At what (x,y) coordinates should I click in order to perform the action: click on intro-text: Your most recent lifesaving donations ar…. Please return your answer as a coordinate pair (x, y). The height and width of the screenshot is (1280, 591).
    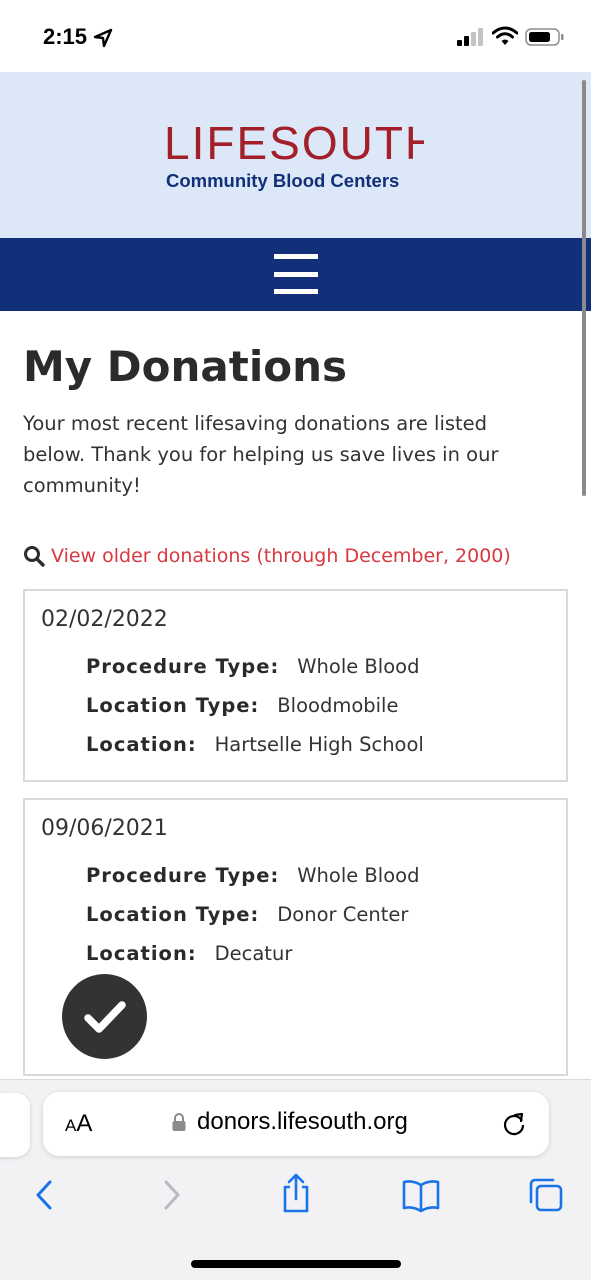
    Looking at the image, I should click on (261, 454).